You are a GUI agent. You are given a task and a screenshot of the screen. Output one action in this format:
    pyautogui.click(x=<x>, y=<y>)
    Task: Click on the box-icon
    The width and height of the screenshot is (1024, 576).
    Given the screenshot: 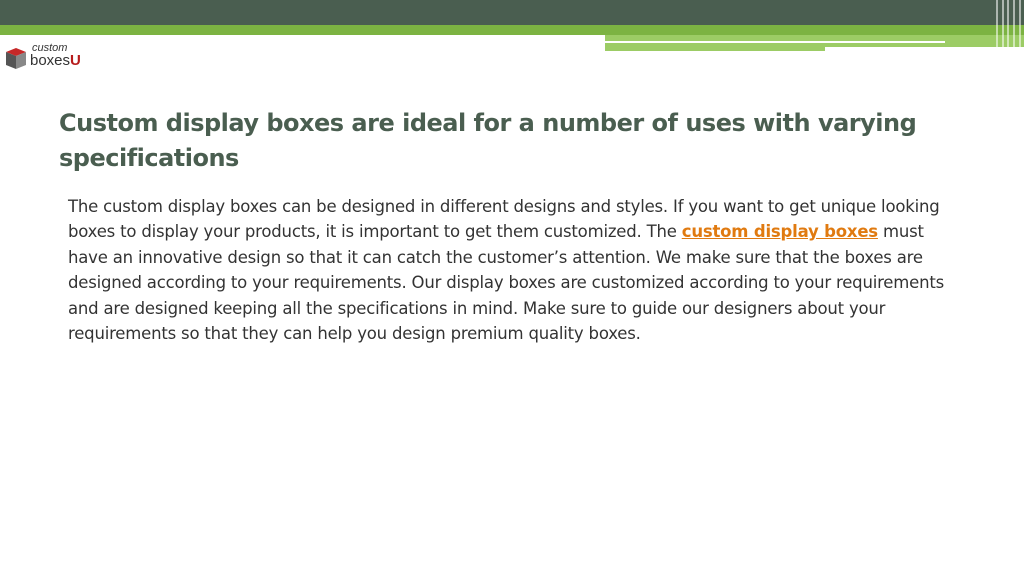 What is the action you would take?
    pyautogui.click(x=16, y=58)
    